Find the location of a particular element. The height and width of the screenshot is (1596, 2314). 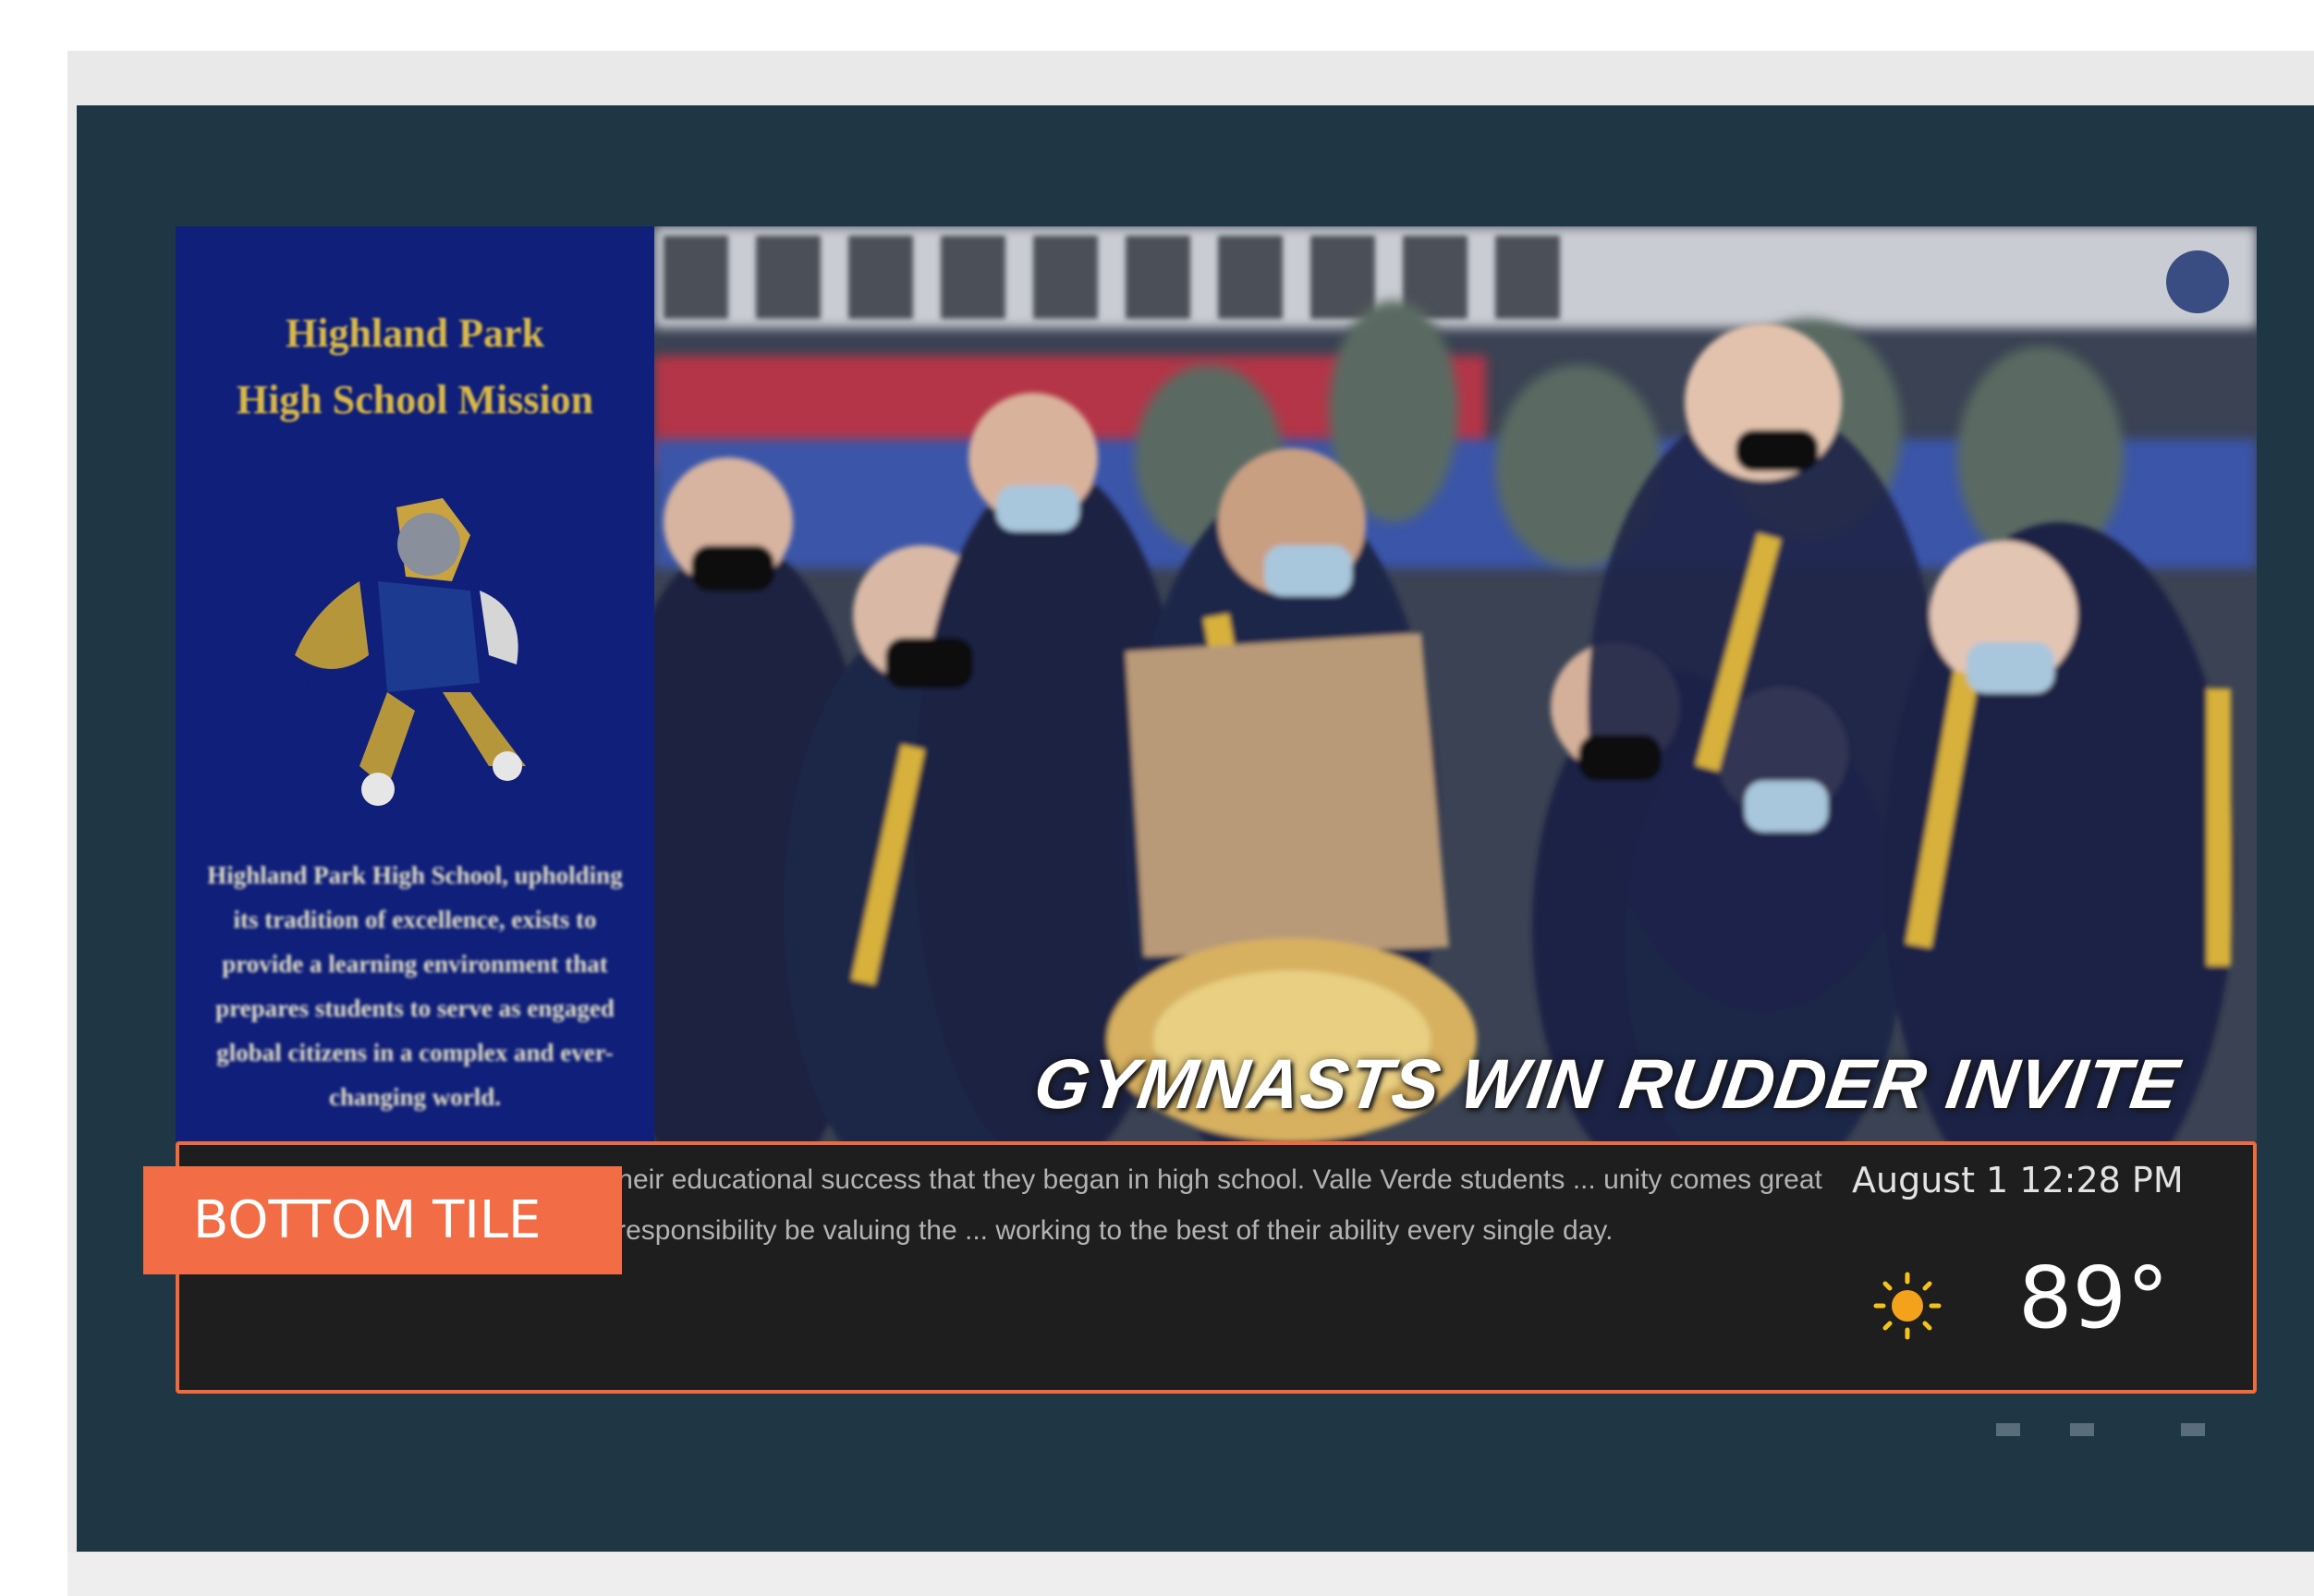

bottom-tile-label: BOTTOM TILE is located at coordinates (382, 1220).